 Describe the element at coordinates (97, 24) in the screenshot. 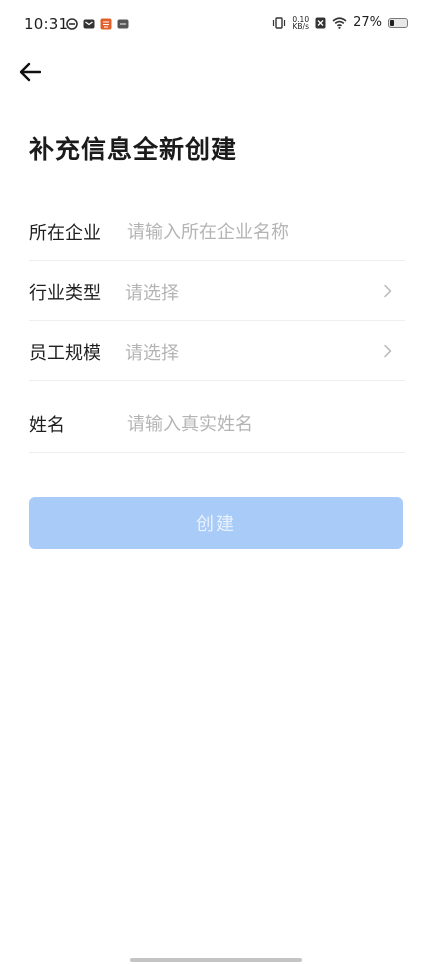

I see `status-notification-icons` at that location.